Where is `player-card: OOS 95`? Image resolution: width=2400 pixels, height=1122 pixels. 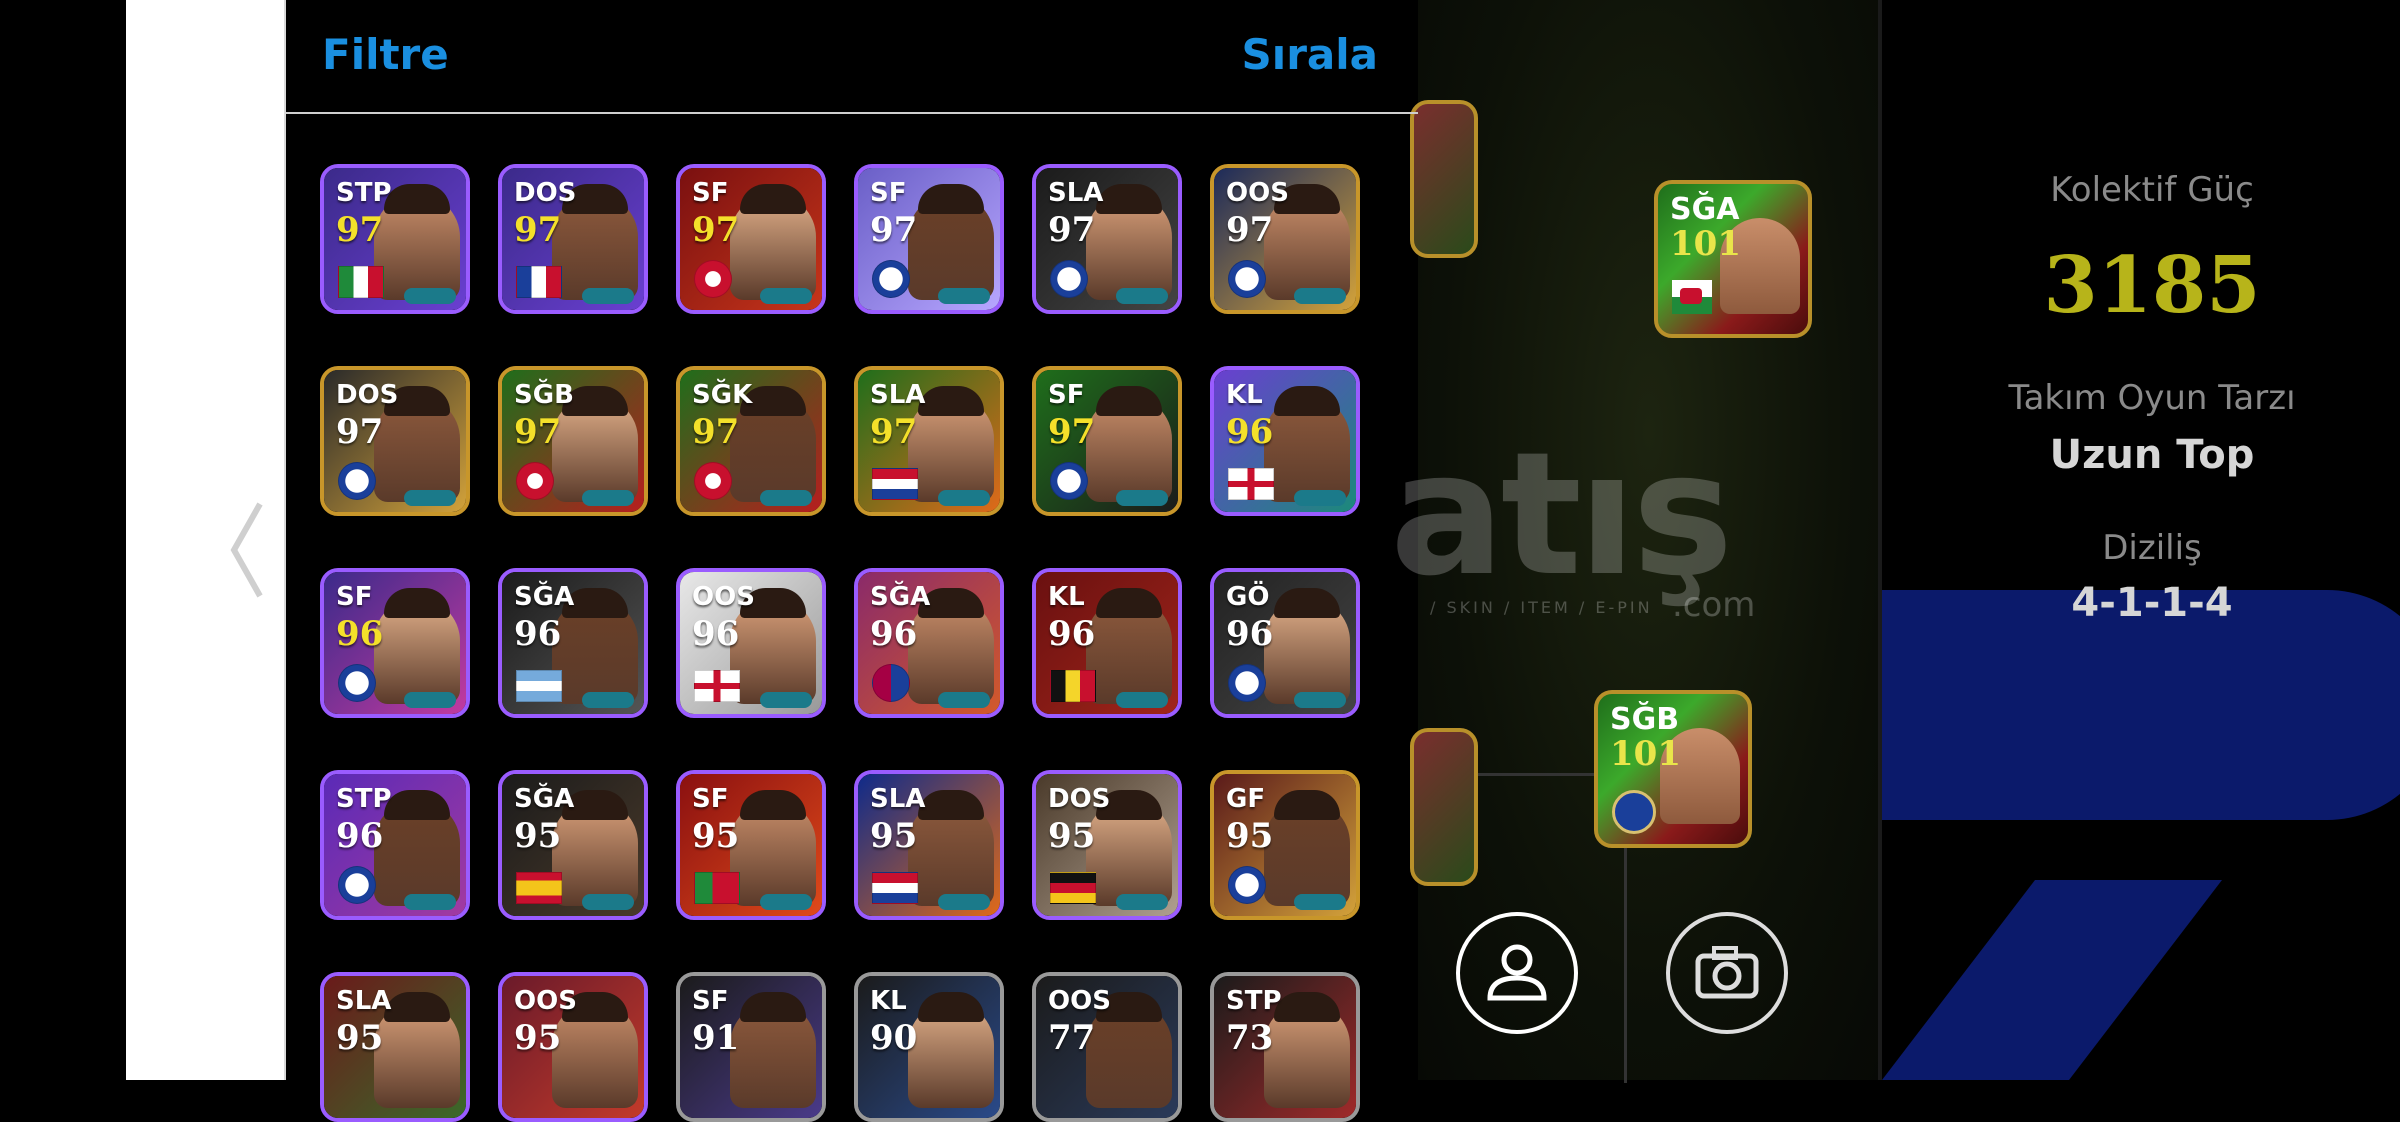
player-card: OOS 95 is located at coordinates (573, 1047).